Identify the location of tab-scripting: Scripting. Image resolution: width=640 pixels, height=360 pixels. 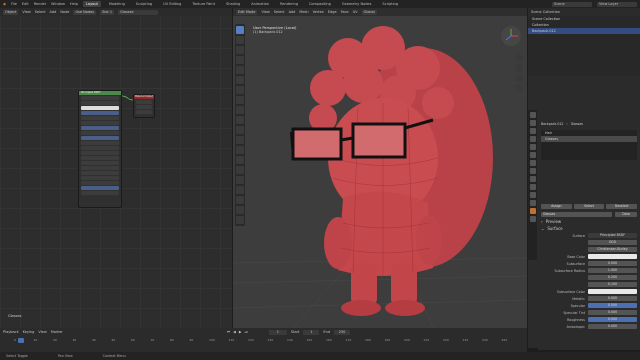
(390, 4).